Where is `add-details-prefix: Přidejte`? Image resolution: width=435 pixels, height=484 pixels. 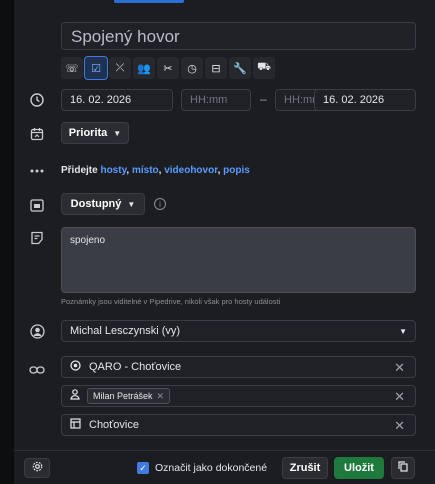 add-details-prefix: Přidejte is located at coordinates (81, 170).